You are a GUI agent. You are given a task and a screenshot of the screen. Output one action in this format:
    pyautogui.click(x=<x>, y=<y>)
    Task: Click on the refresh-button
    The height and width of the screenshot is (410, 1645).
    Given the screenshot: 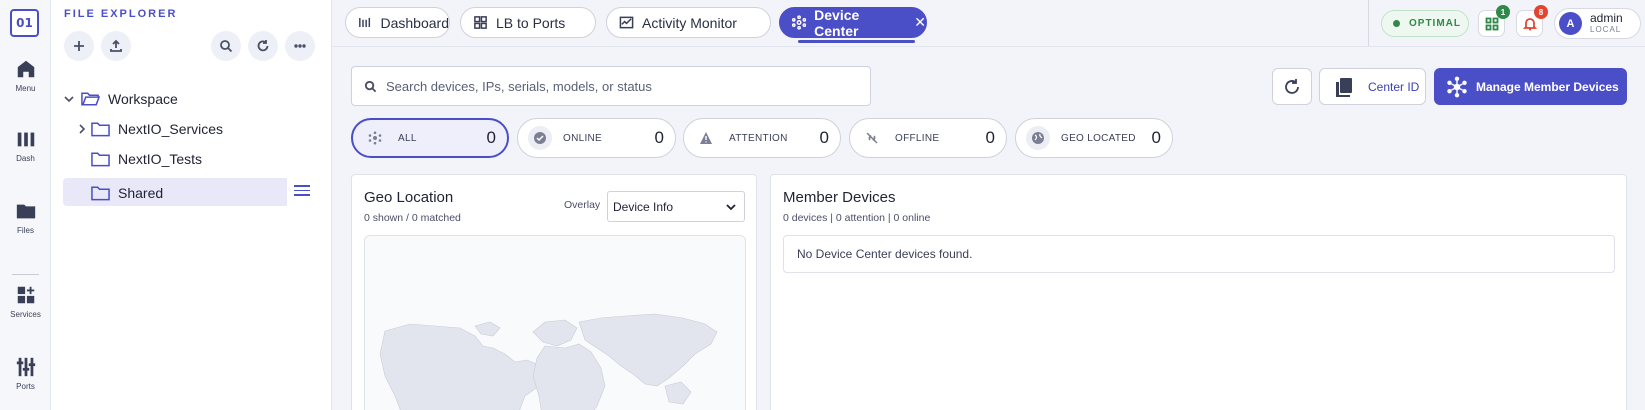 What is the action you would take?
    pyautogui.click(x=1292, y=86)
    